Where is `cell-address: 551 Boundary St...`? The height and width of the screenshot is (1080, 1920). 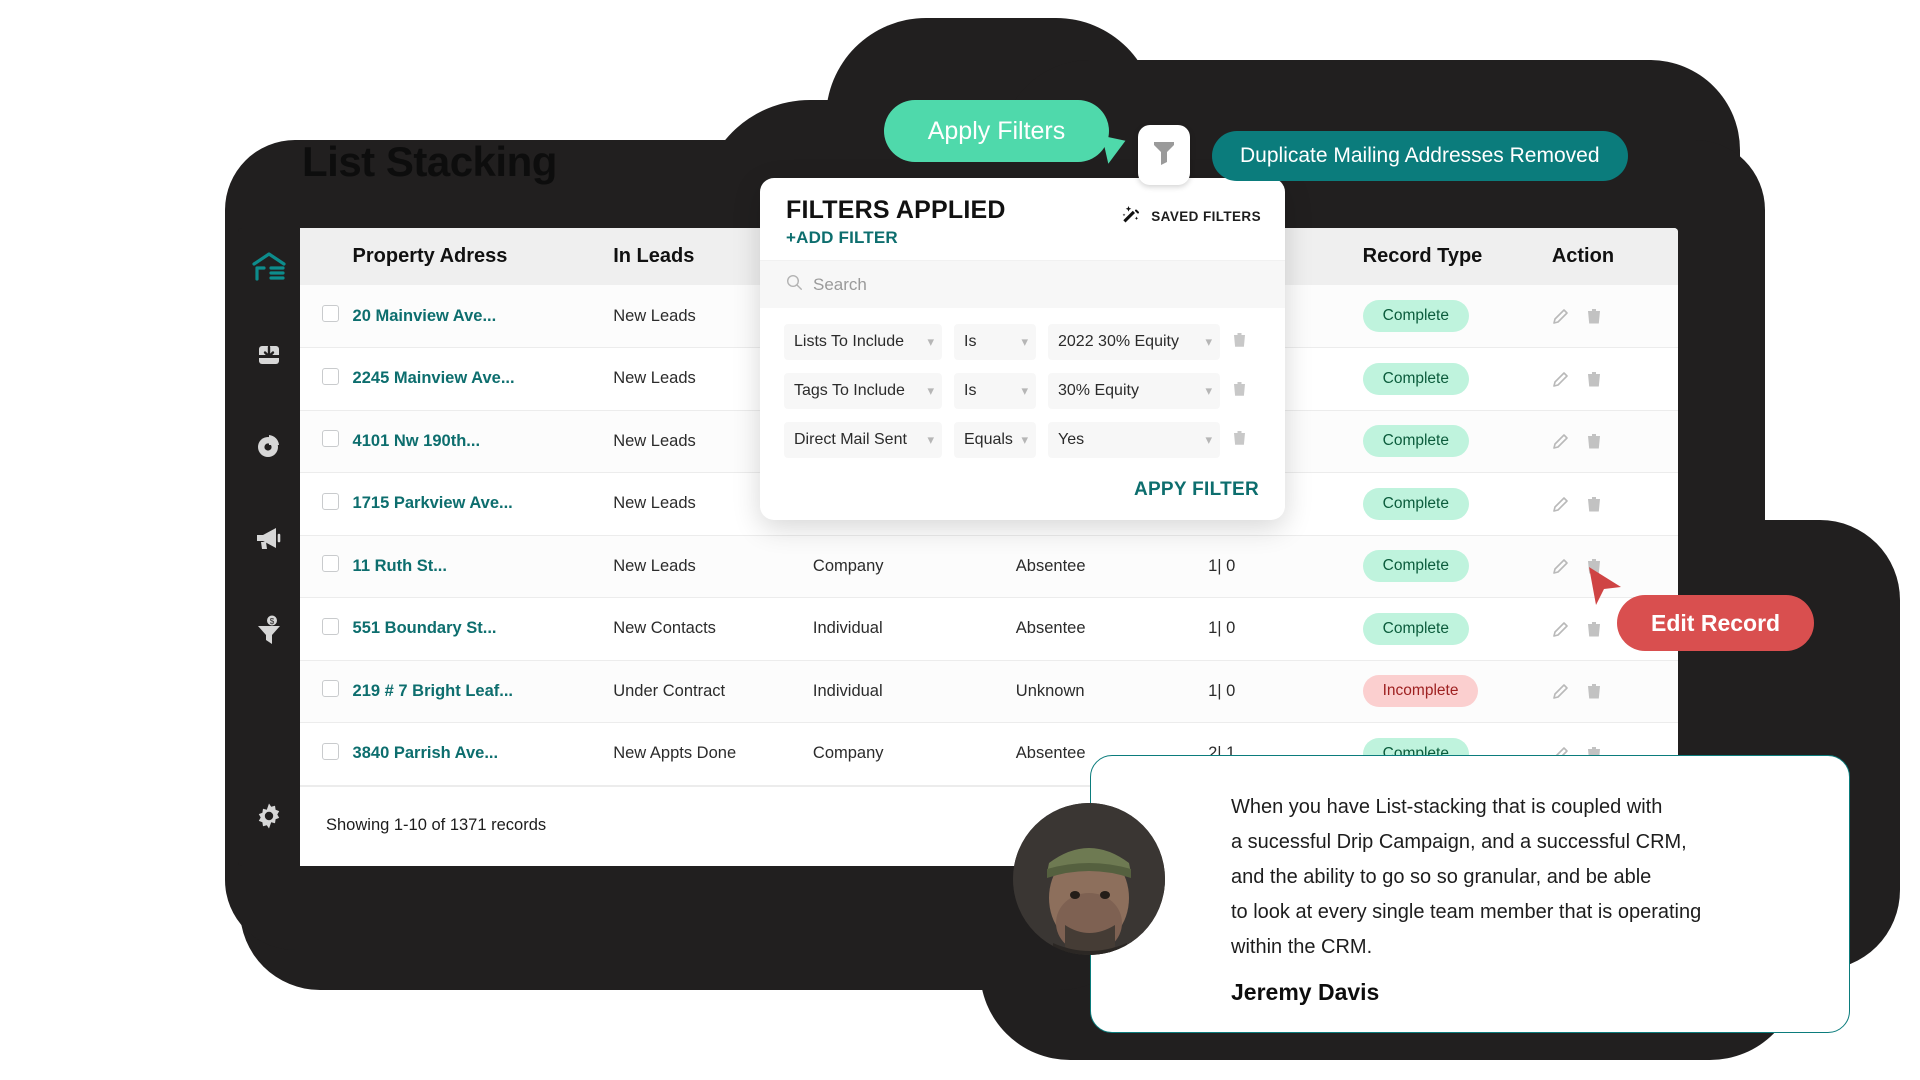 cell-address: 551 Boundary St... is located at coordinates (483, 629).